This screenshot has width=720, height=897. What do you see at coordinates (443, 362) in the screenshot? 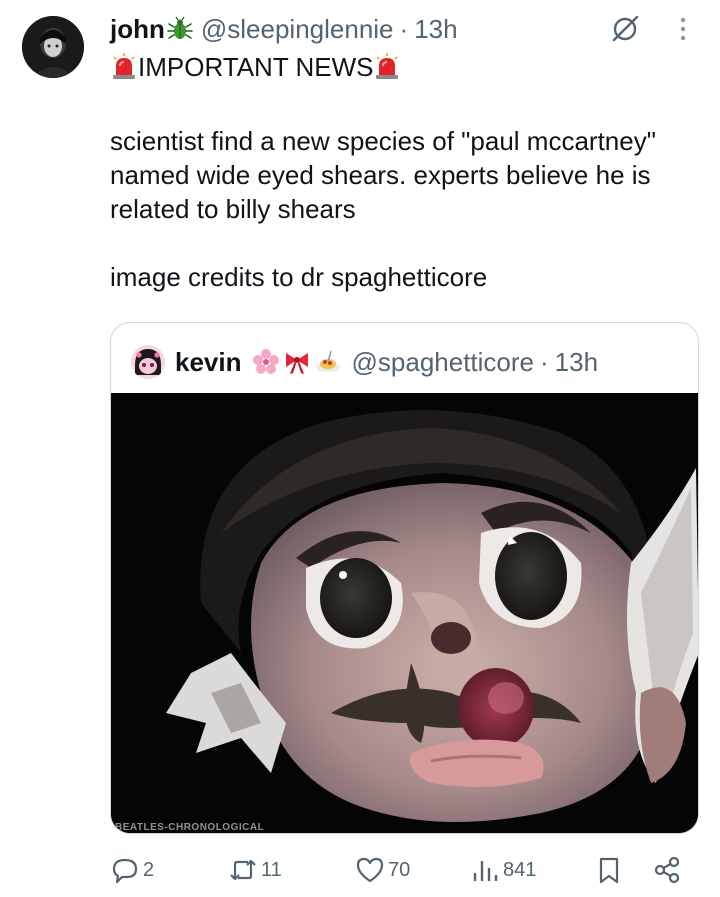
I see `quoted-author-handle: @spaghetticore` at bounding box center [443, 362].